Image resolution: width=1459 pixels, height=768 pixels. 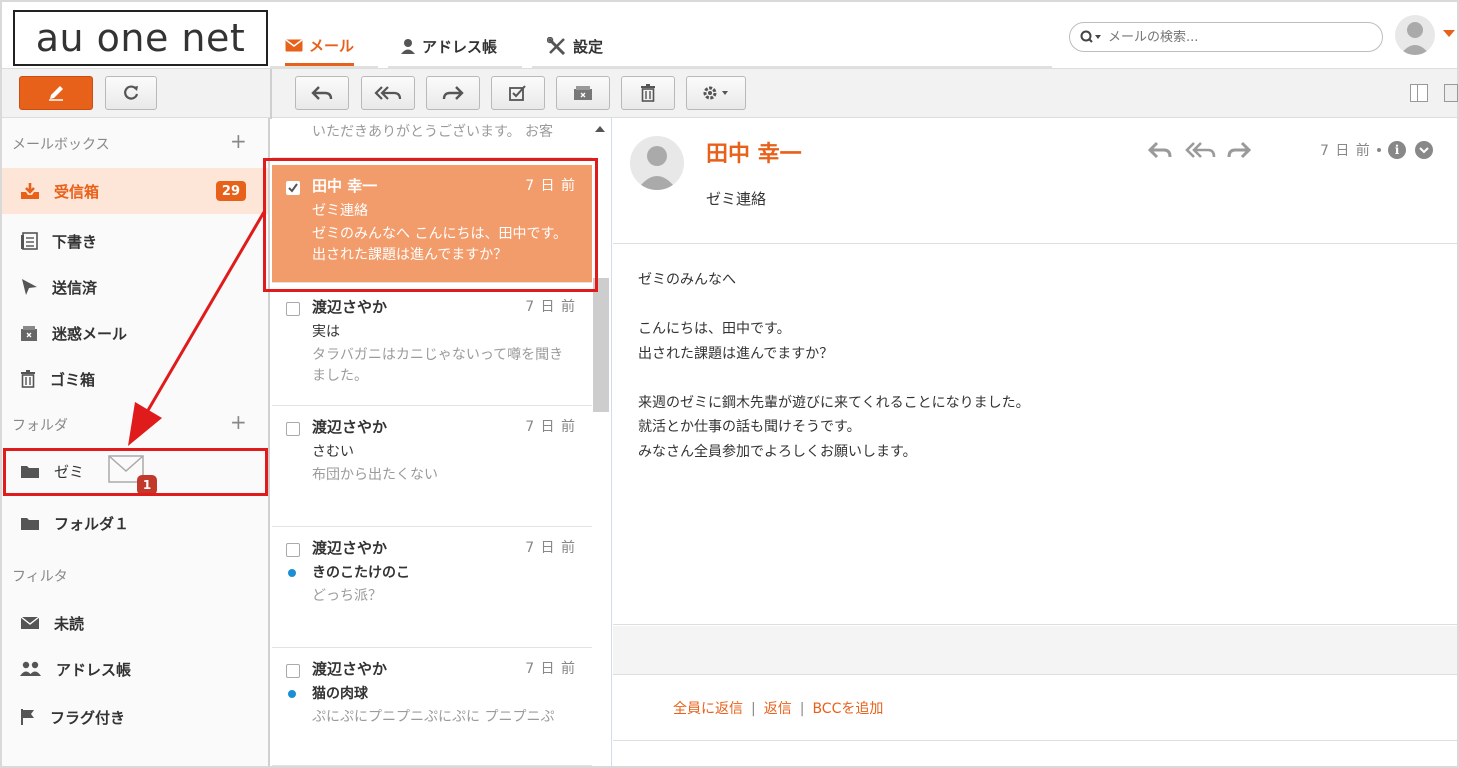 I want to click on user-avatar, so click(x=1415, y=35).